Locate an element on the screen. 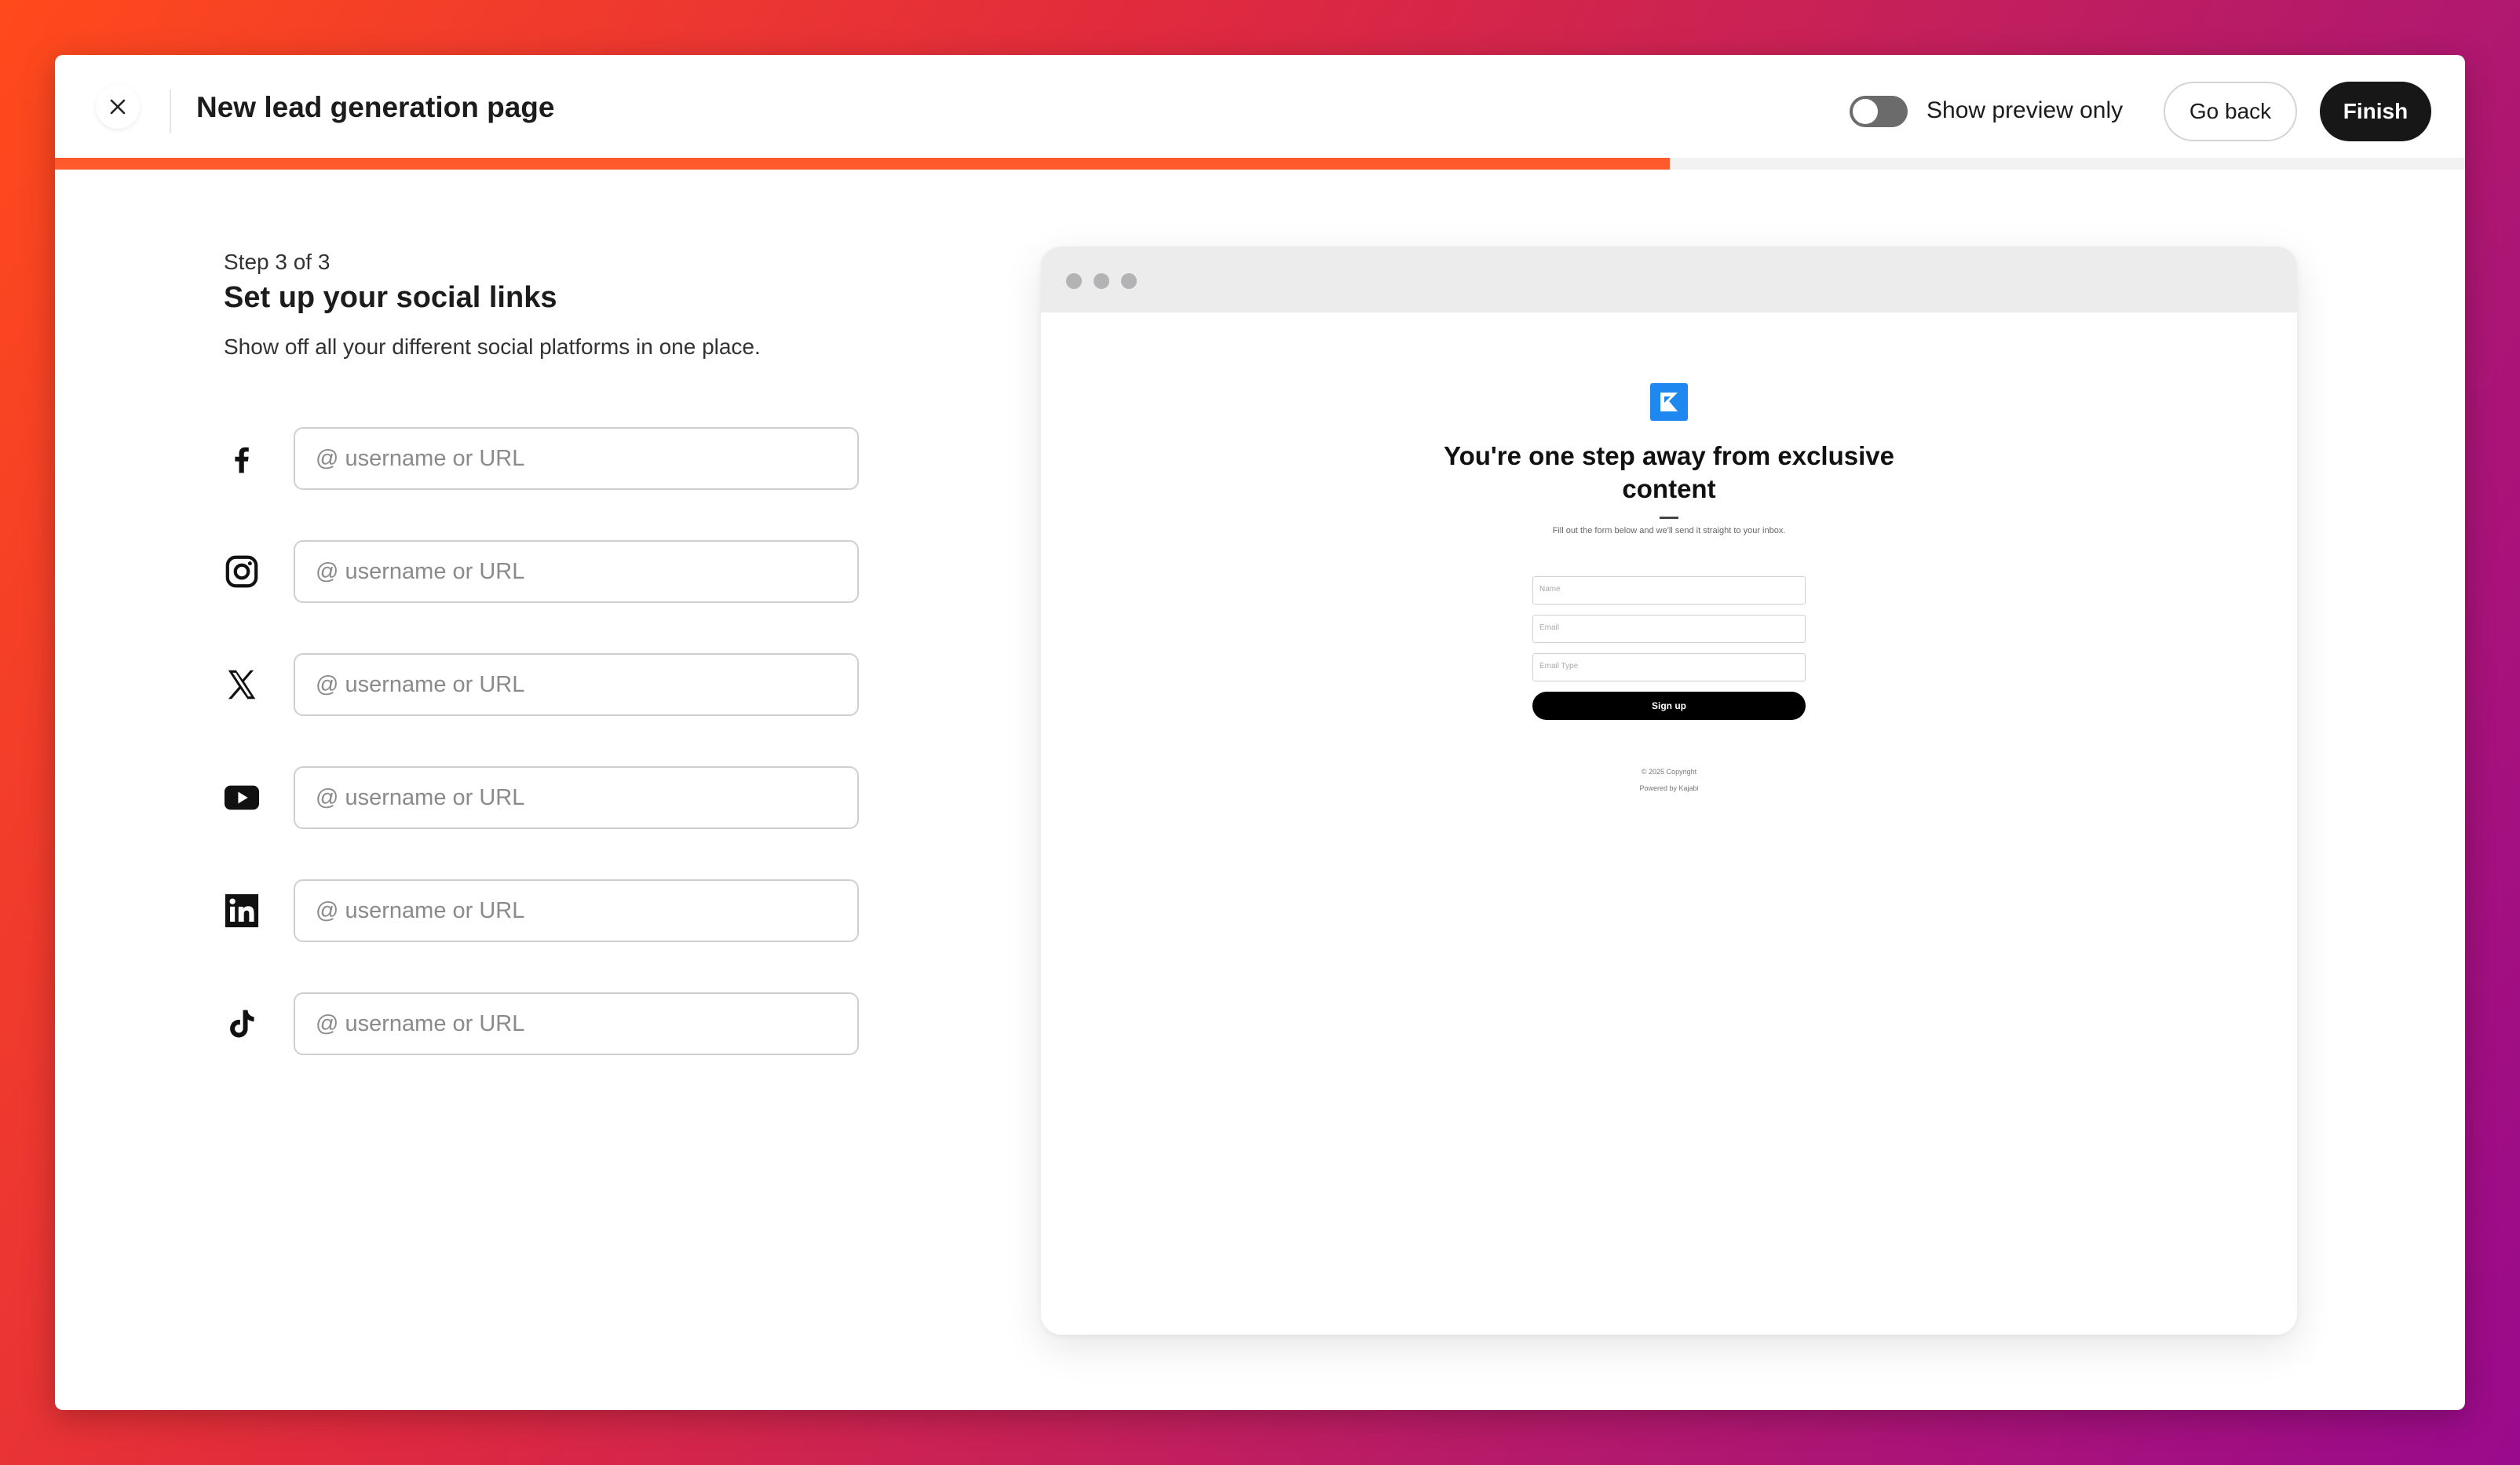  tiktok-input is located at coordinates (576, 1023).